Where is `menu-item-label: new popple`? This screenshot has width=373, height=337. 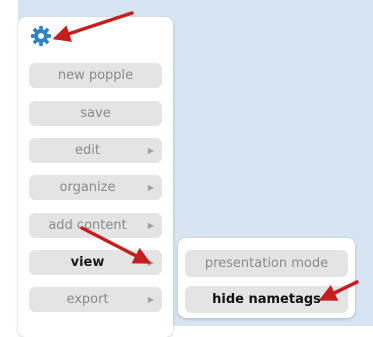
menu-item-label: new popple is located at coordinates (95, 75).